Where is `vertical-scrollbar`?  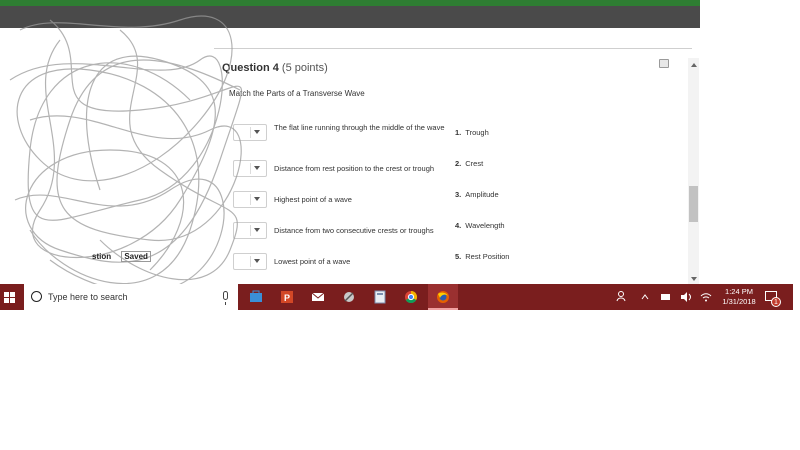
vertical-scrollbar is located at coordinates (693, 171).